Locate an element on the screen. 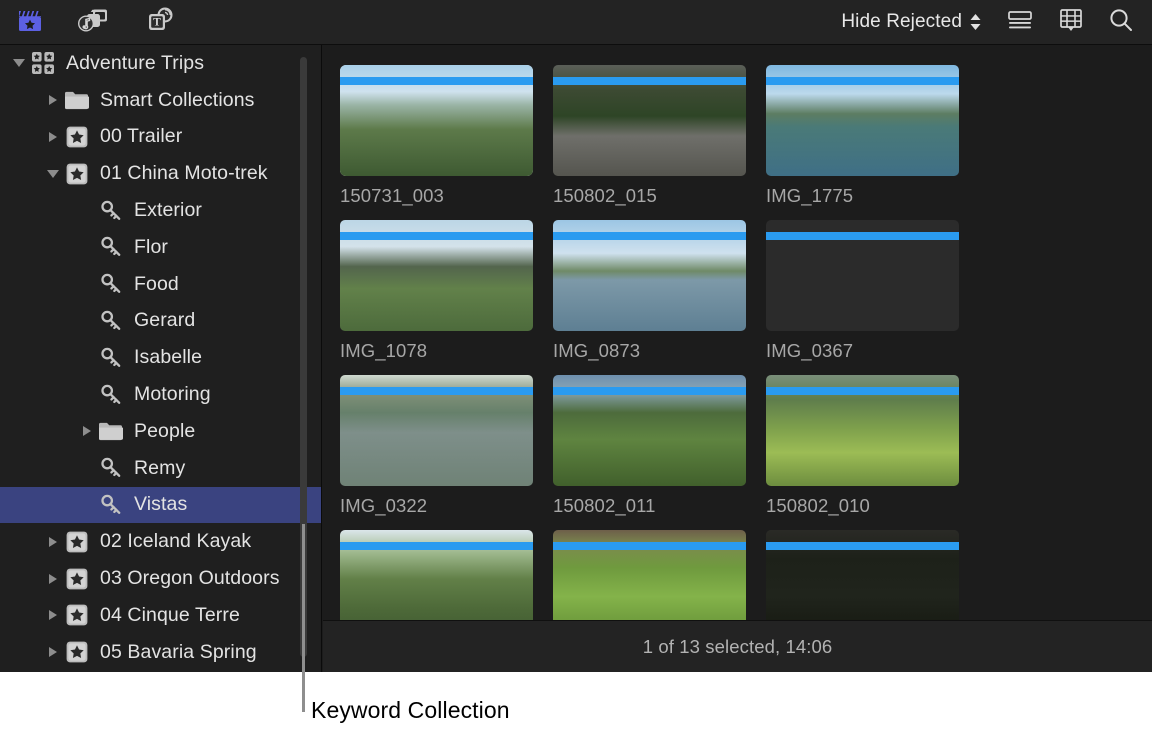 The image size is (1152, 734). clip-name-label: 150731_003 is located at coordinates (392, 195).